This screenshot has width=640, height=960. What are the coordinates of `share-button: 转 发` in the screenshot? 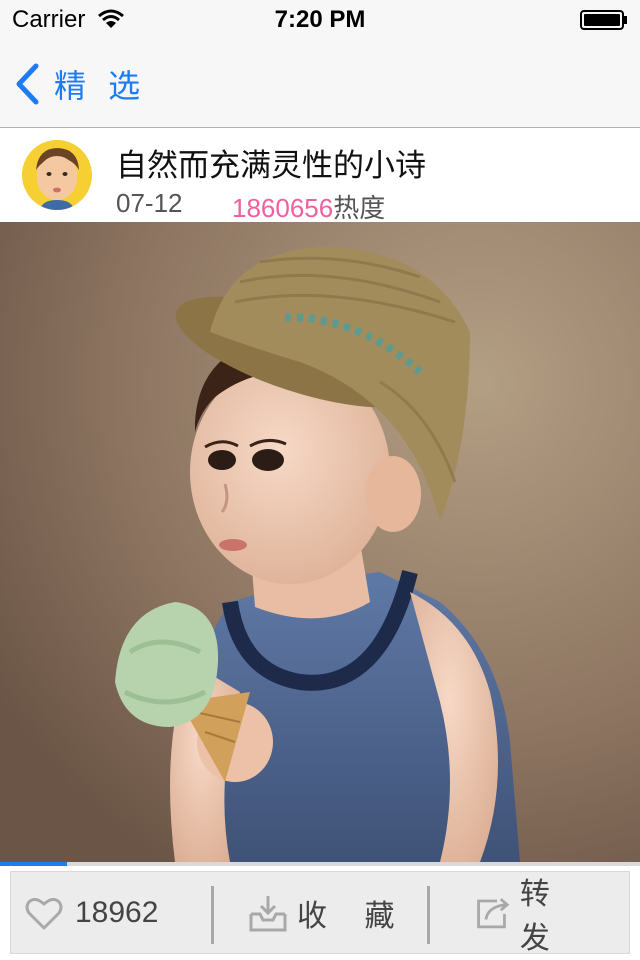 It's located at (548, 914).